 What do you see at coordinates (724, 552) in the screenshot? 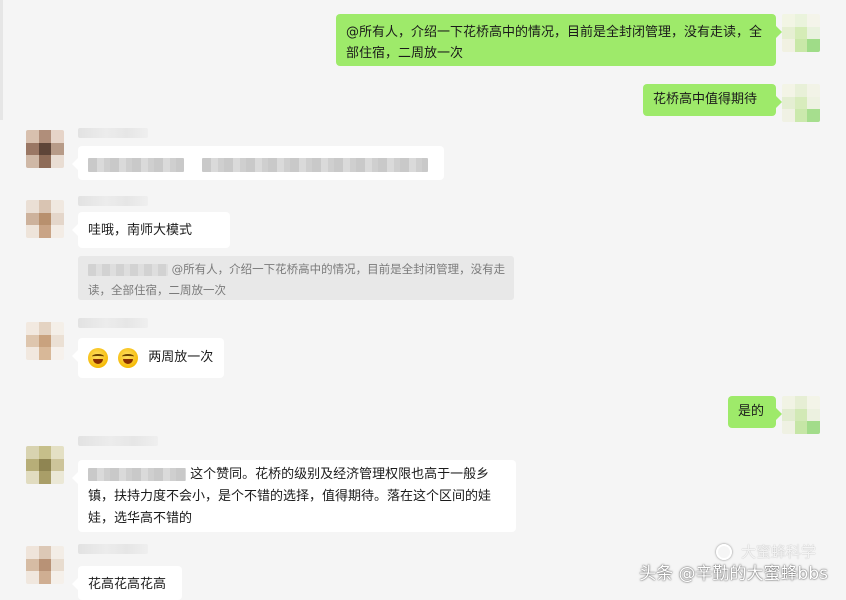
I see `watermark-logo-icon` at bounding box center [724, 552].